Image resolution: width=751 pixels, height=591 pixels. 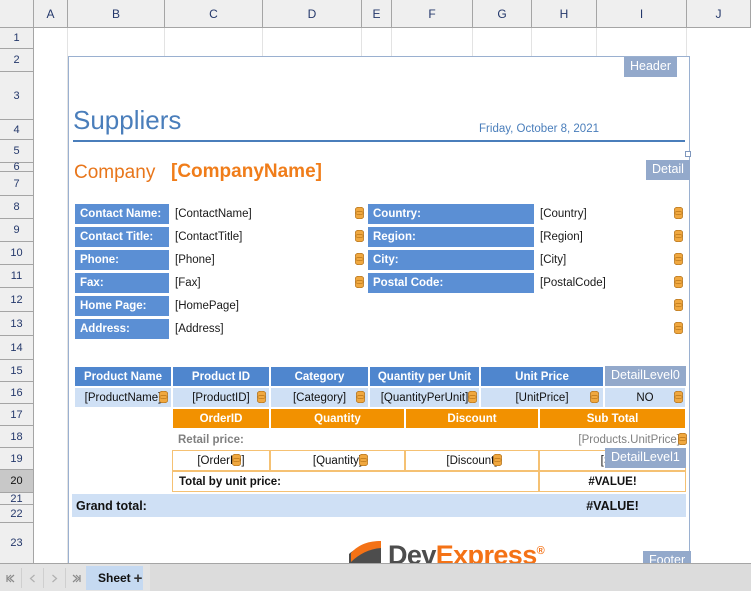 I want to click on company-label: Company, so click(x=114, y=173).